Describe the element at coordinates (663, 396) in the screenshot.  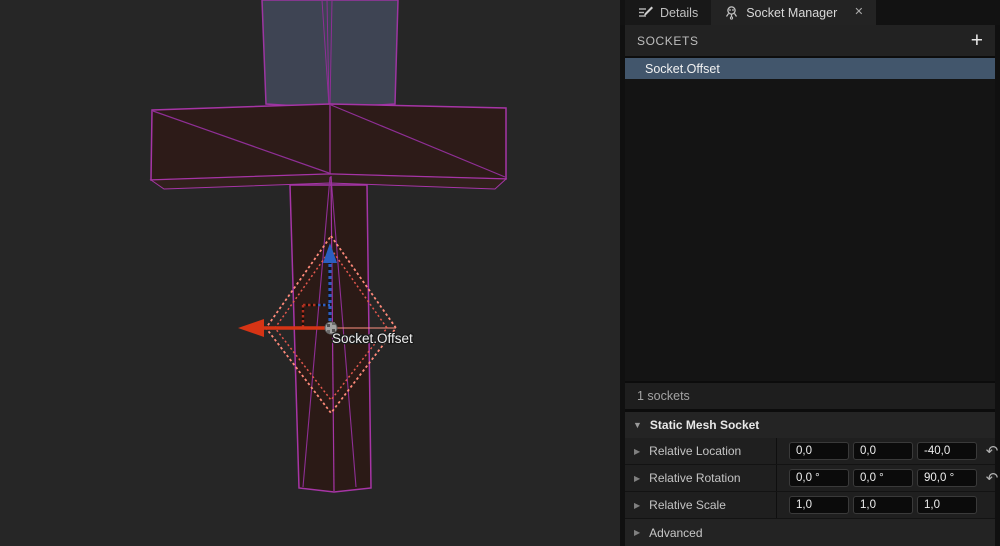
I see `socket-count-text: 1 sockets` at that location.